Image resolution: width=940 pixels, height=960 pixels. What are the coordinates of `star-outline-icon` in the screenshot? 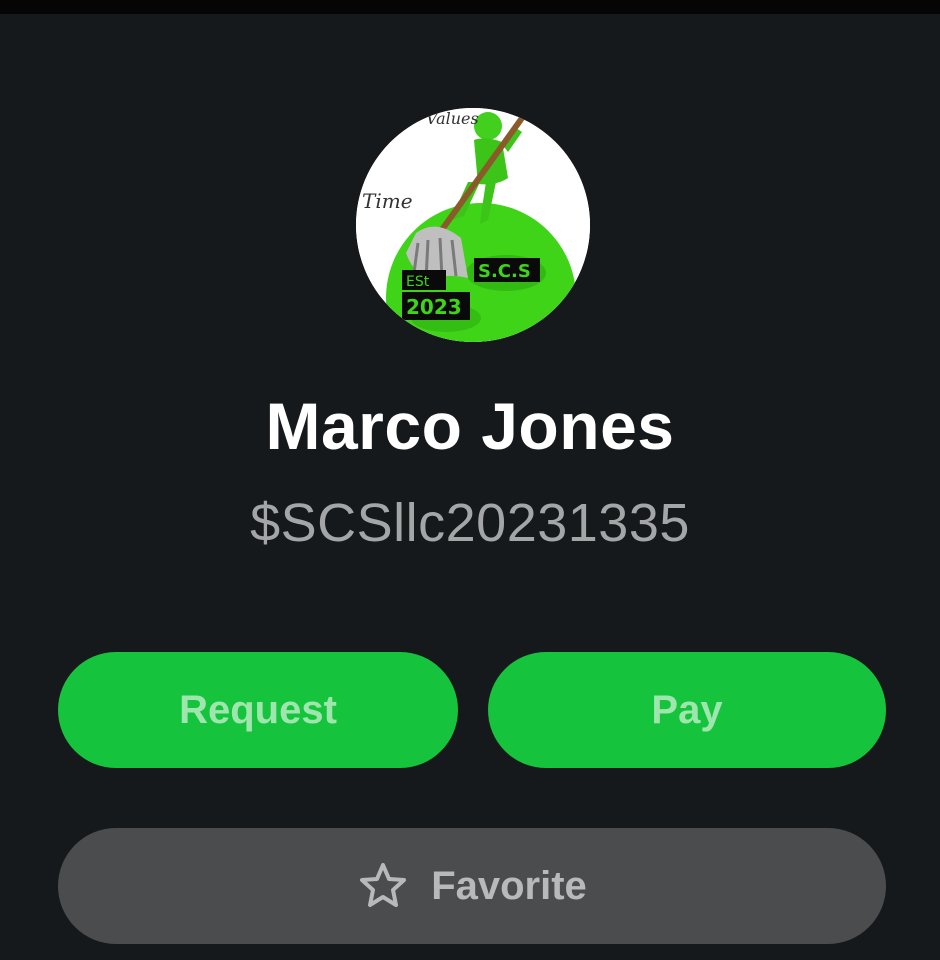 It's located at (383, 886).